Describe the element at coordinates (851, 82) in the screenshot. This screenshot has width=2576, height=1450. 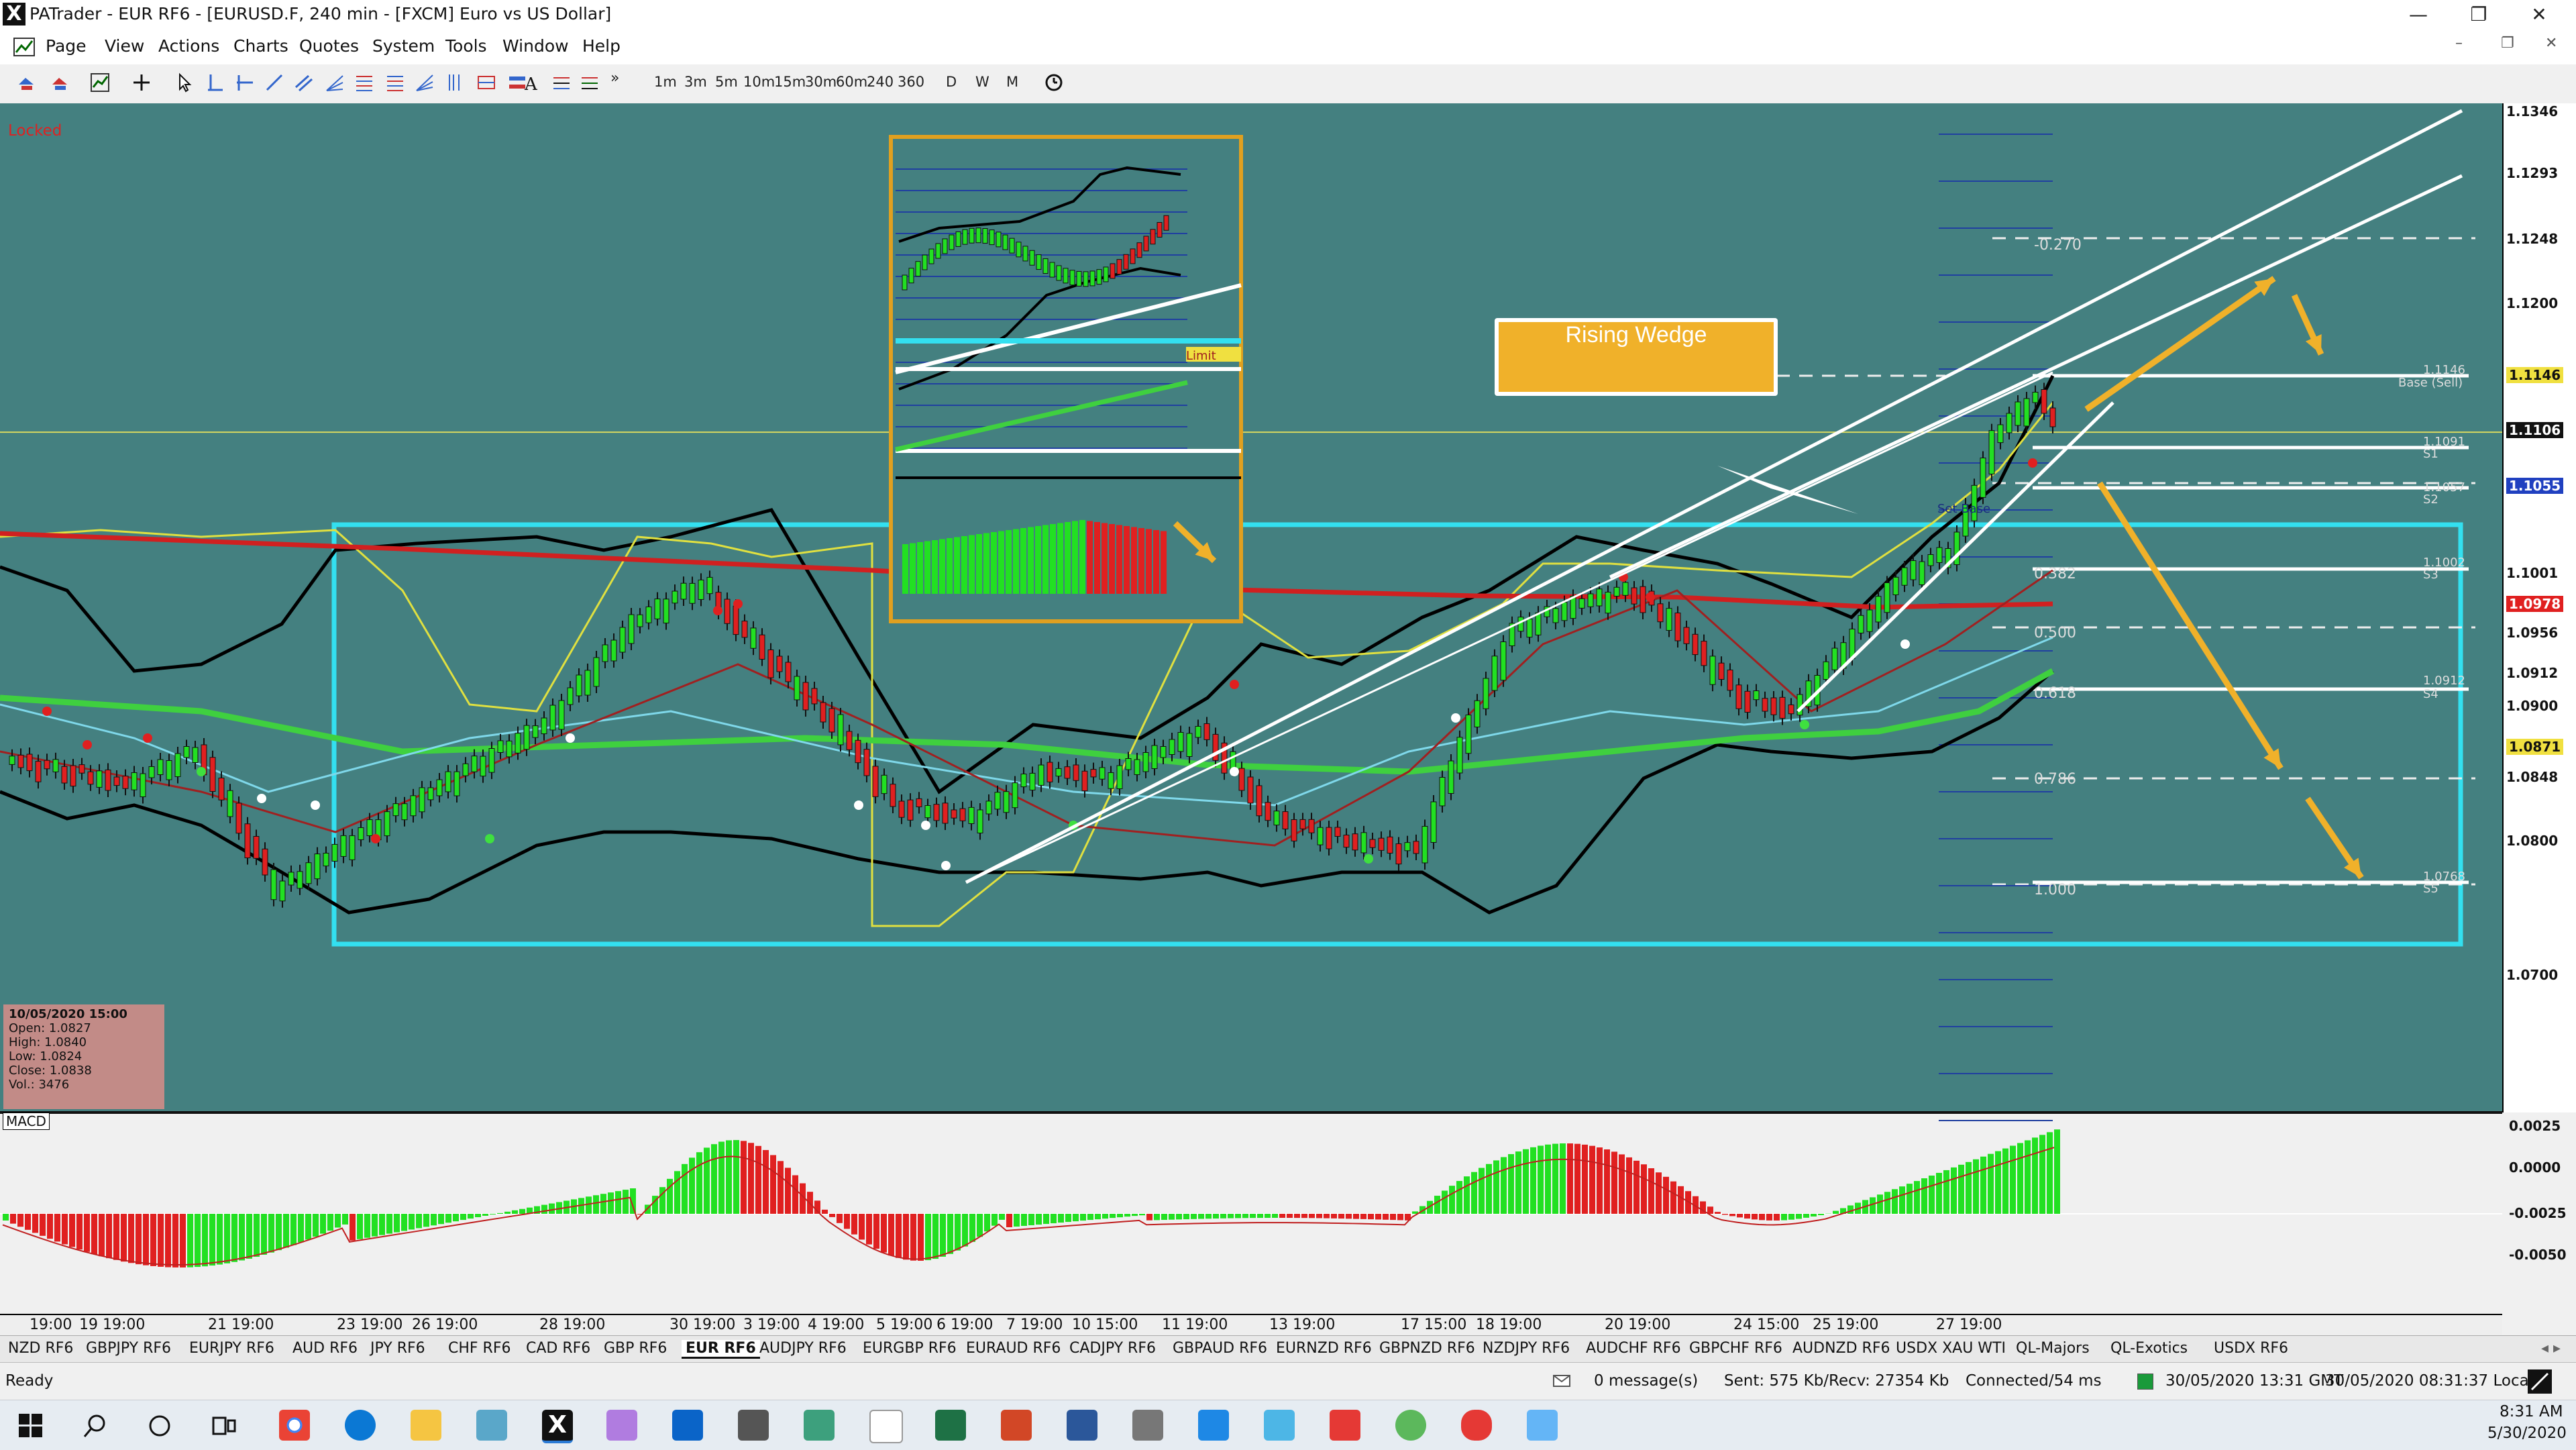
I see `timeframe-60m: 60m` at that location.